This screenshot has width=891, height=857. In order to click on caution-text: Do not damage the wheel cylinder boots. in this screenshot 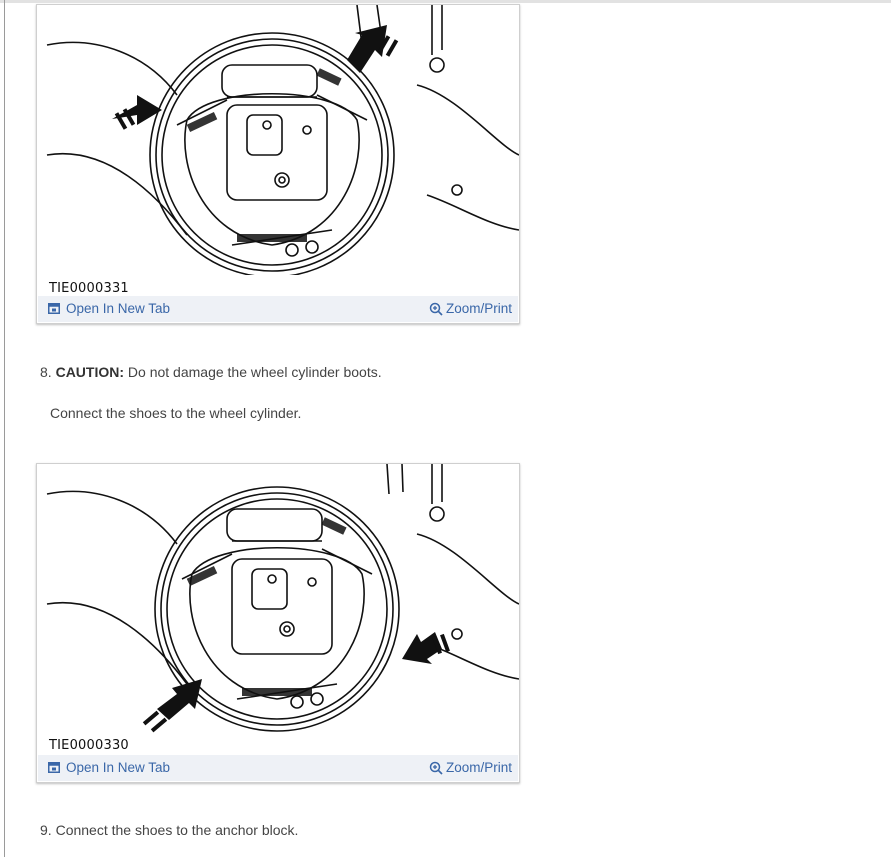, I will do `click(253, 372)`.